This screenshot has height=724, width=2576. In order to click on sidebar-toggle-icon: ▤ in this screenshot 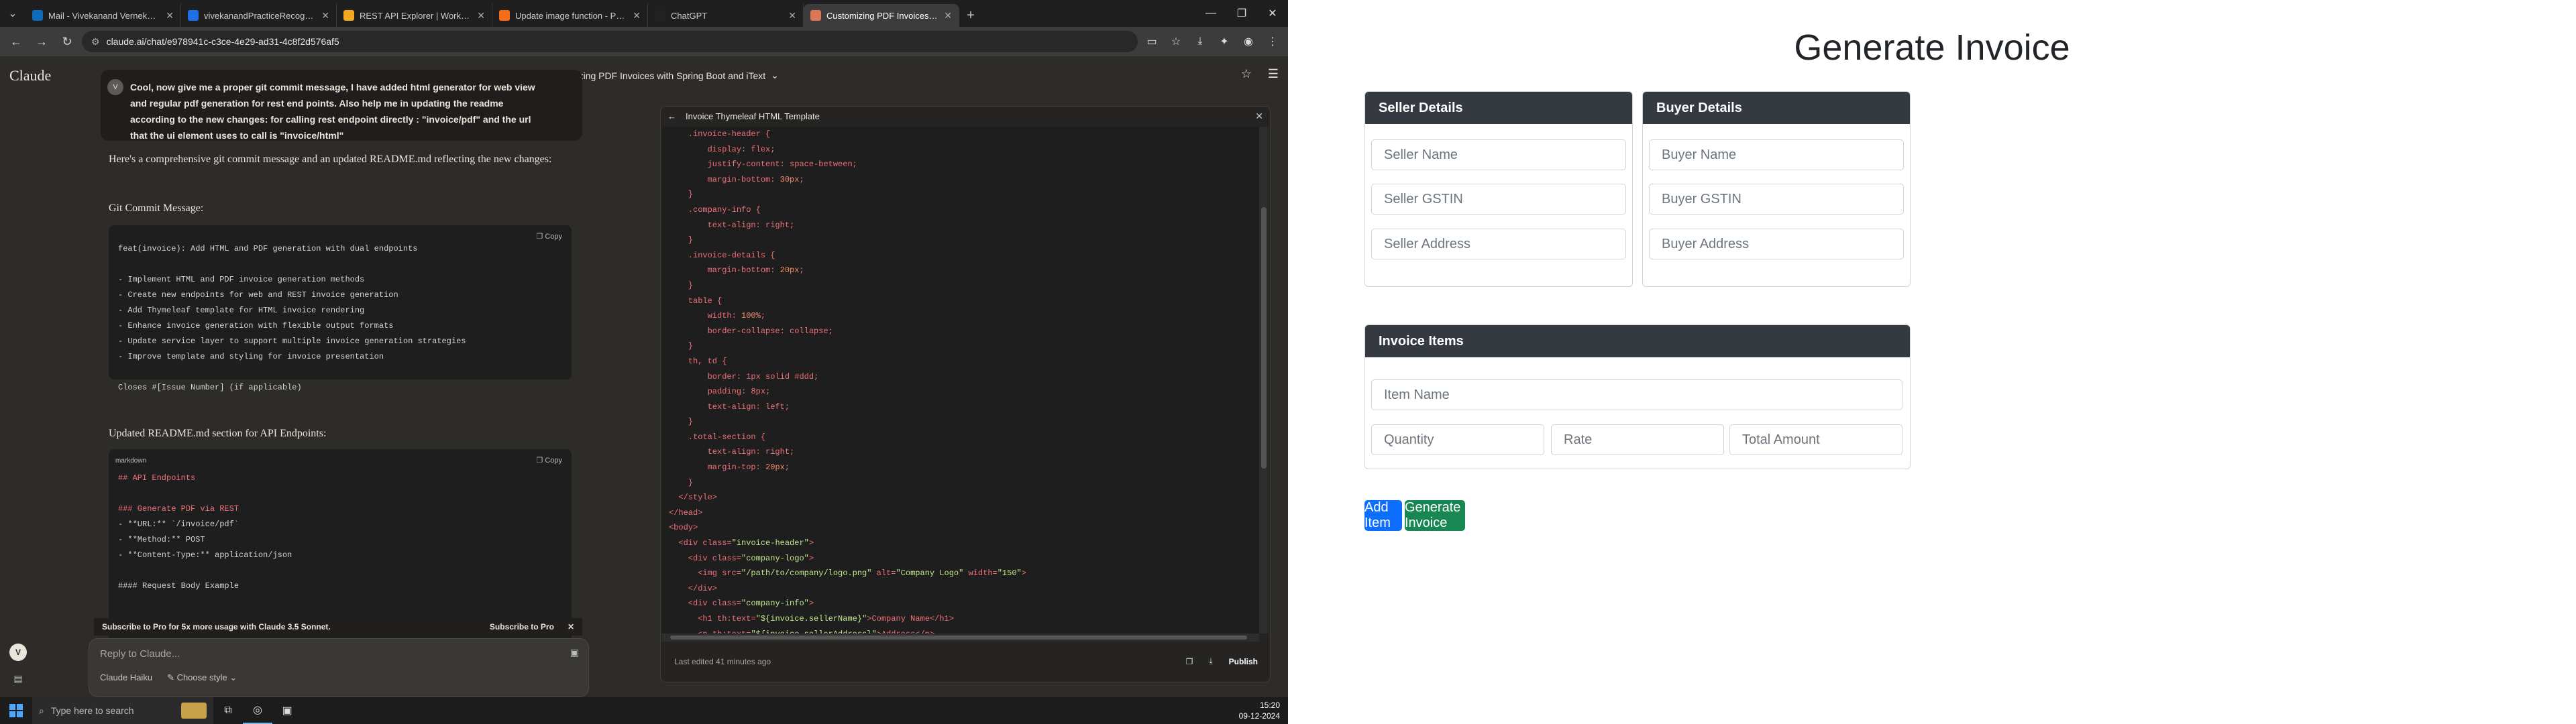, I will do `click(17, 678)`.